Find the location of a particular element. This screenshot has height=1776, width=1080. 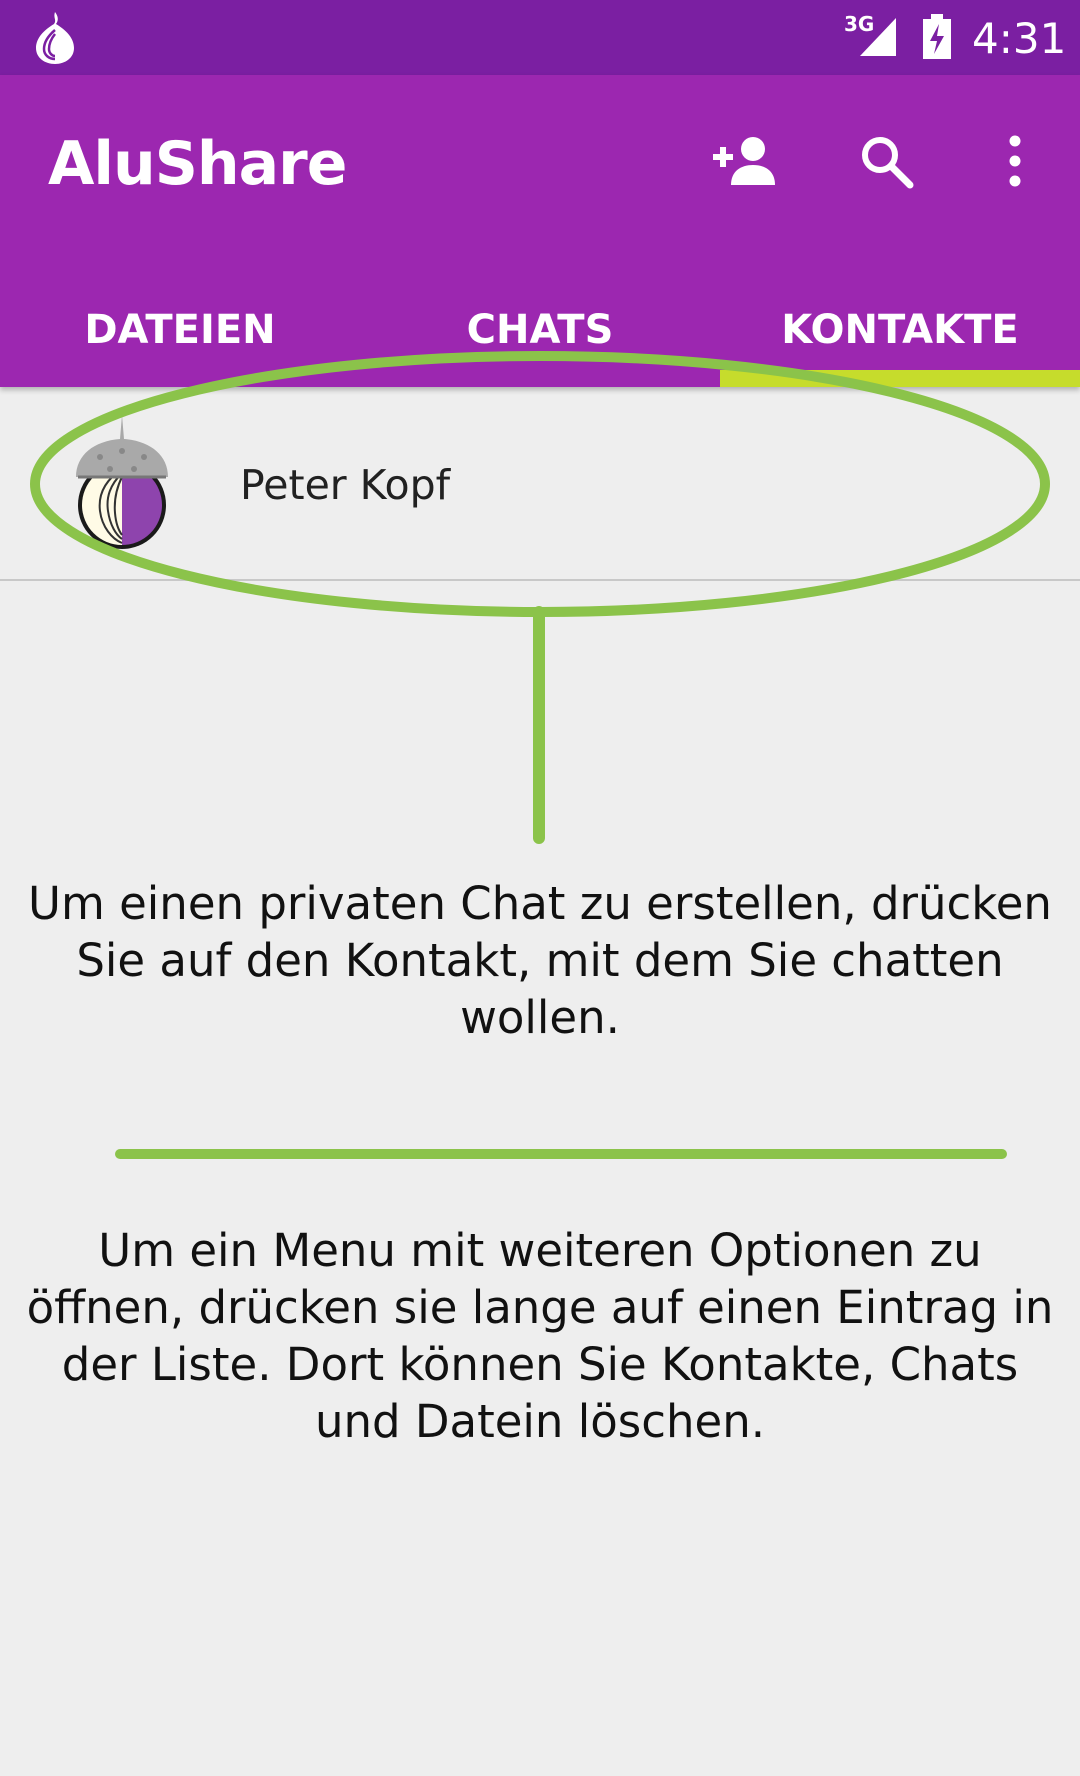

app-title: AluShare is located at coordinates (197, 164).